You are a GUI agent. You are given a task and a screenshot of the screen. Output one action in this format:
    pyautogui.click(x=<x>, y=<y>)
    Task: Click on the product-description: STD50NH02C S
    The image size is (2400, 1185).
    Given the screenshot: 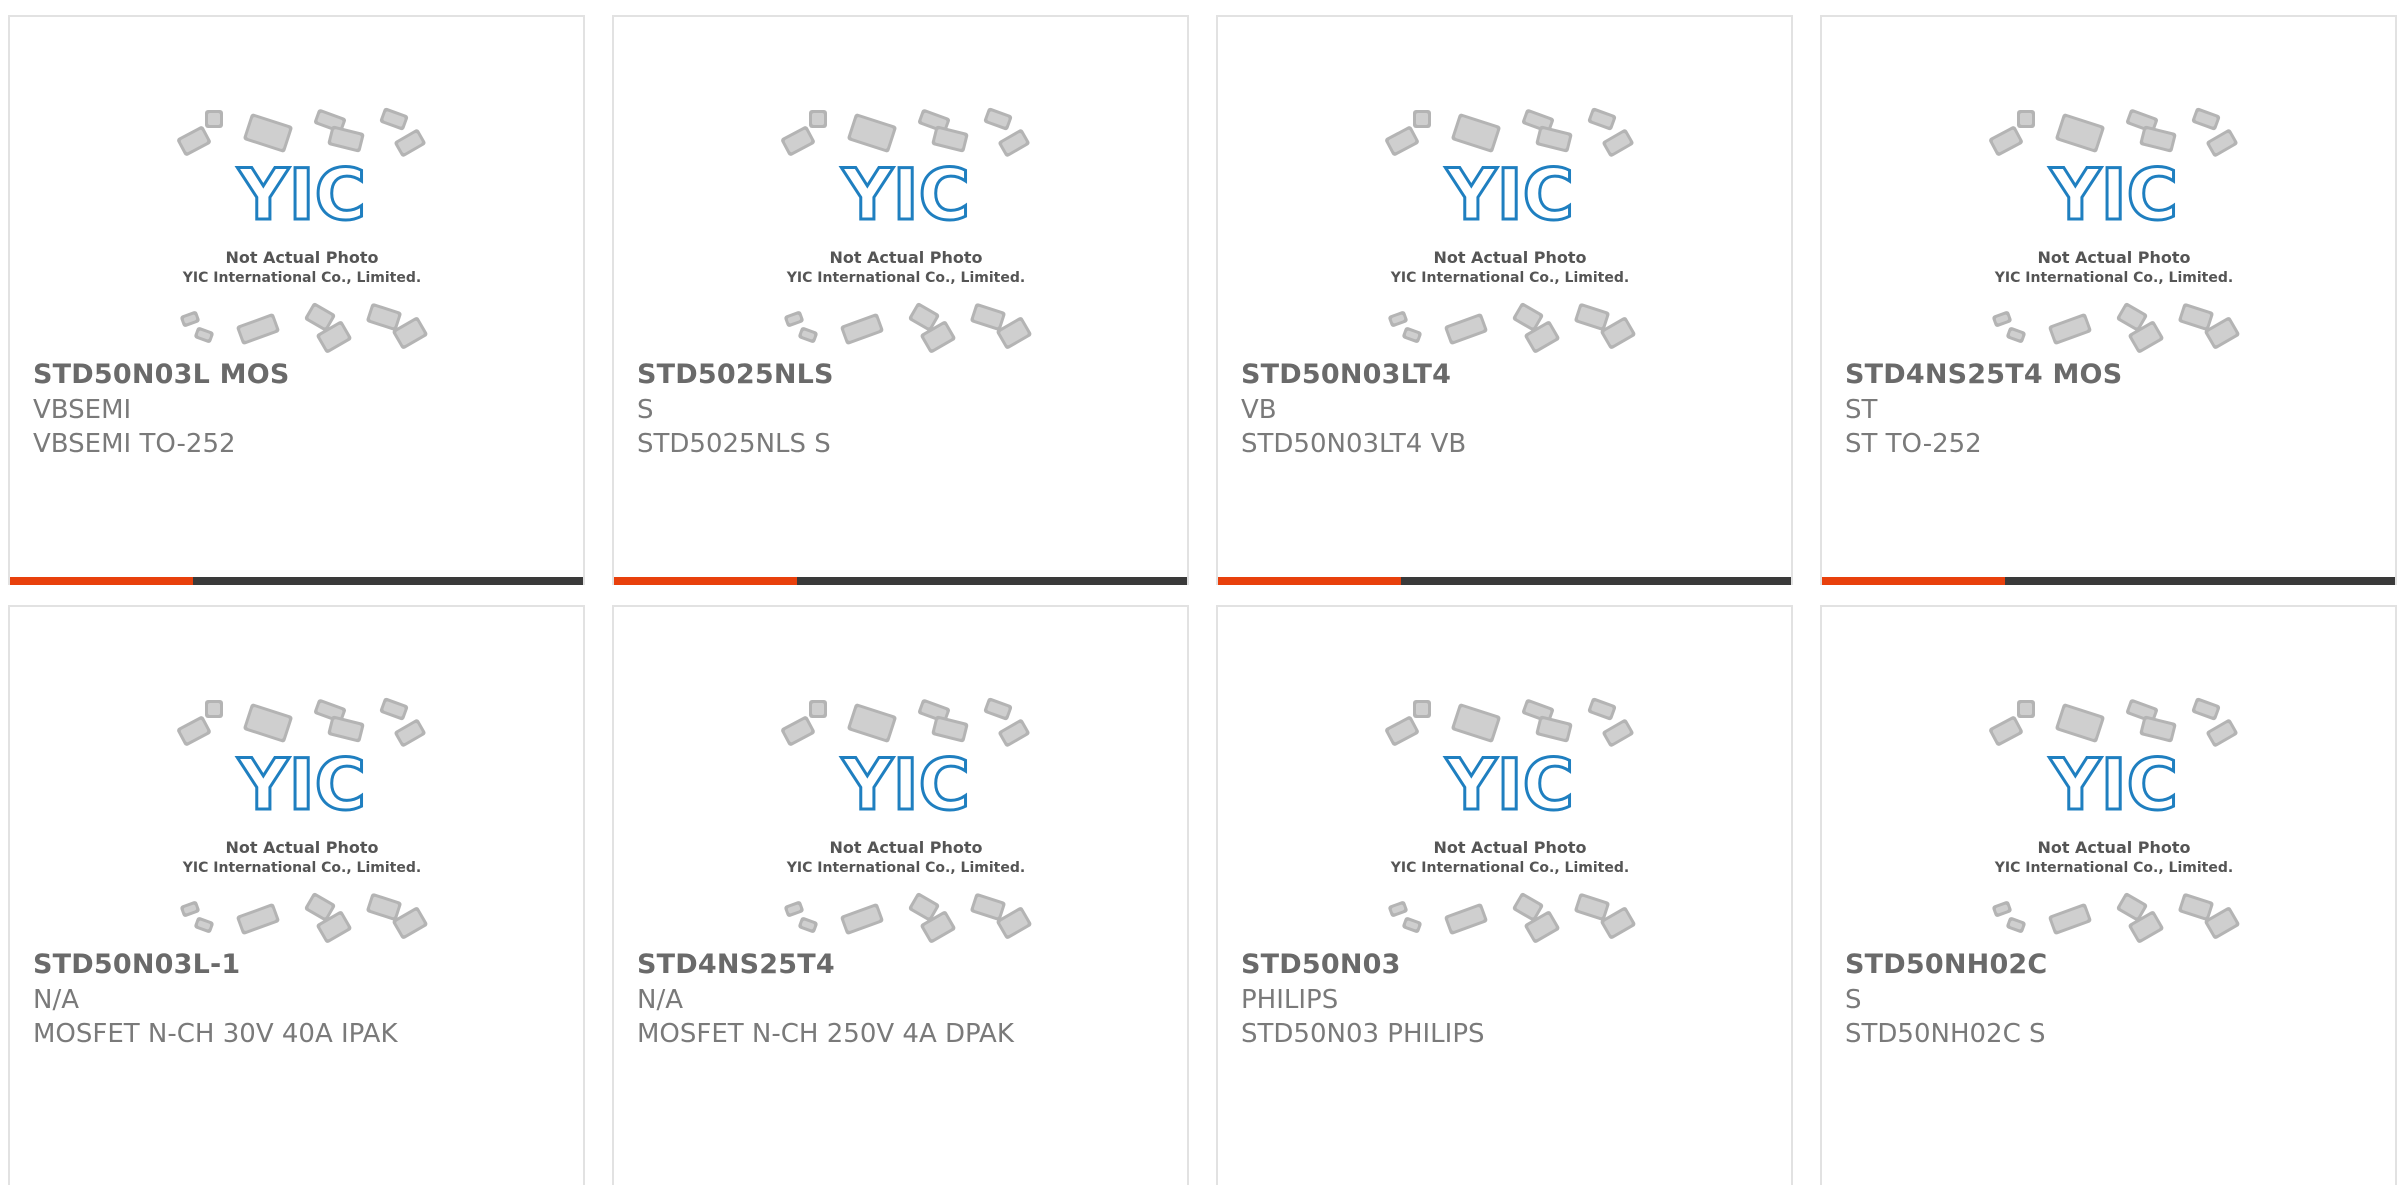 What is the action you would take?
    pyautogui.click(x=1945, y=1034)
    